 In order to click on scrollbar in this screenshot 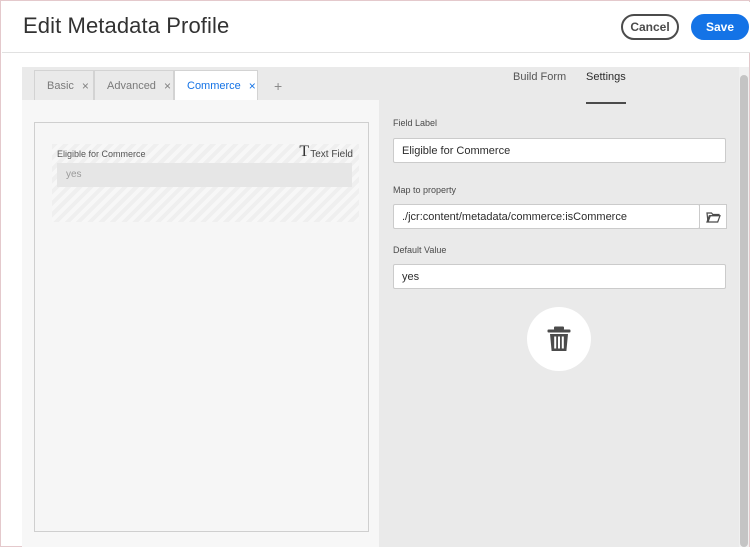, I will do `click(744, 307)`.